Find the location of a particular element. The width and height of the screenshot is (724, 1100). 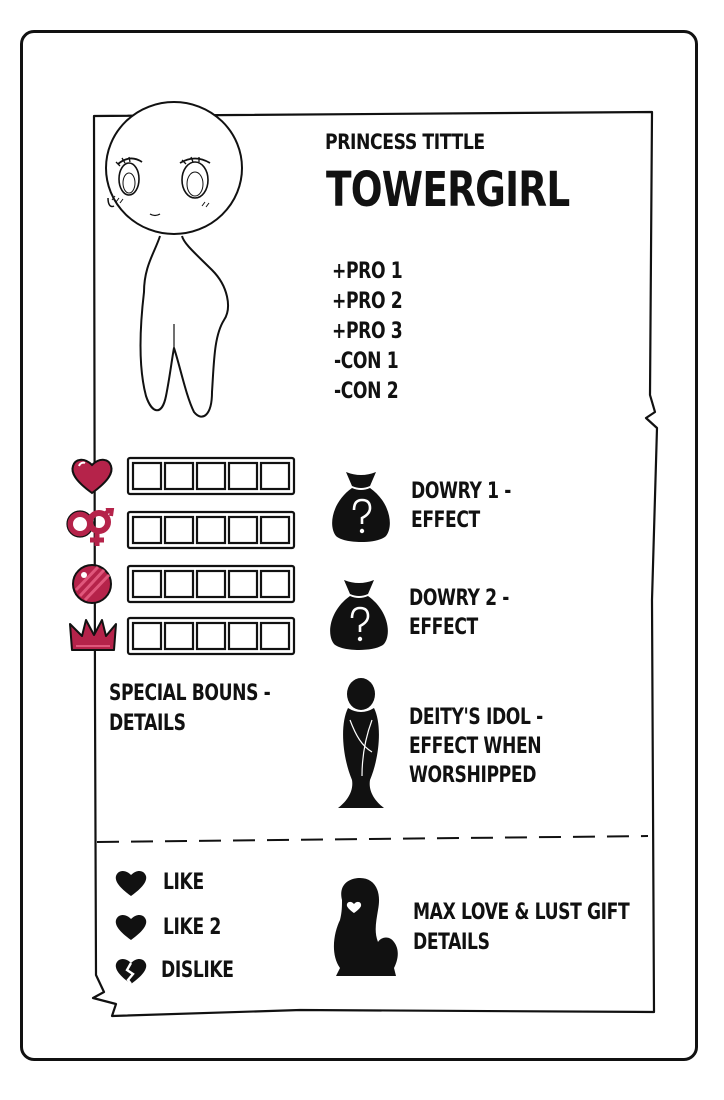

special-bonus-title: SPECIAL BOUNS - is located at coordinates (190, 693).